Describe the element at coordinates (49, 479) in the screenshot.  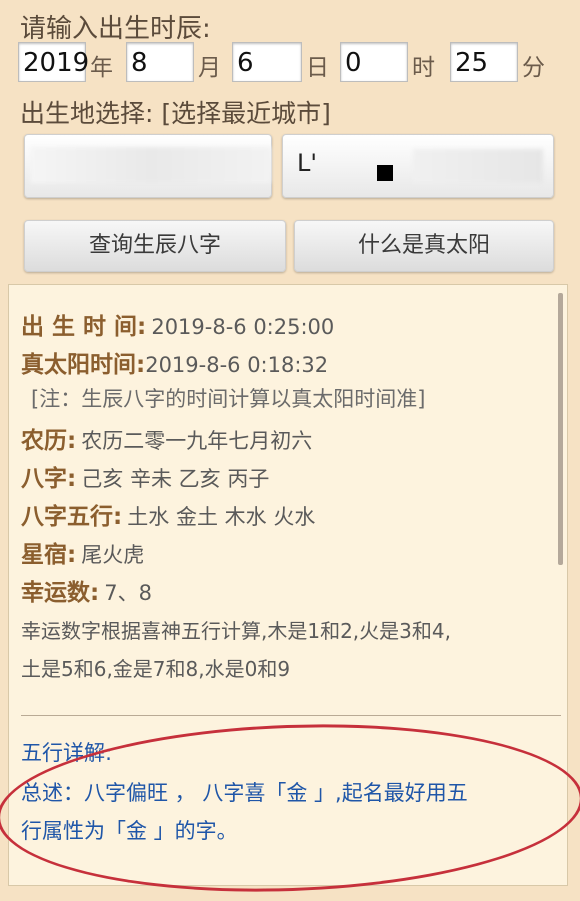
I see `bazi-label: 八字:` at that location.